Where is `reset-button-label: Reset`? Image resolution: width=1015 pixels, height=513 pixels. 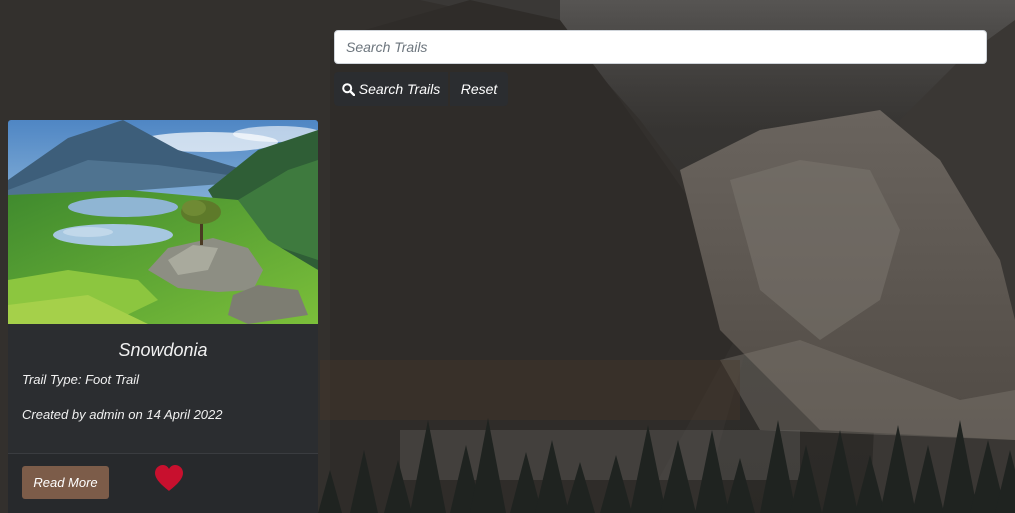 reset-button-label: Reset is located at coordinates (479, 89).